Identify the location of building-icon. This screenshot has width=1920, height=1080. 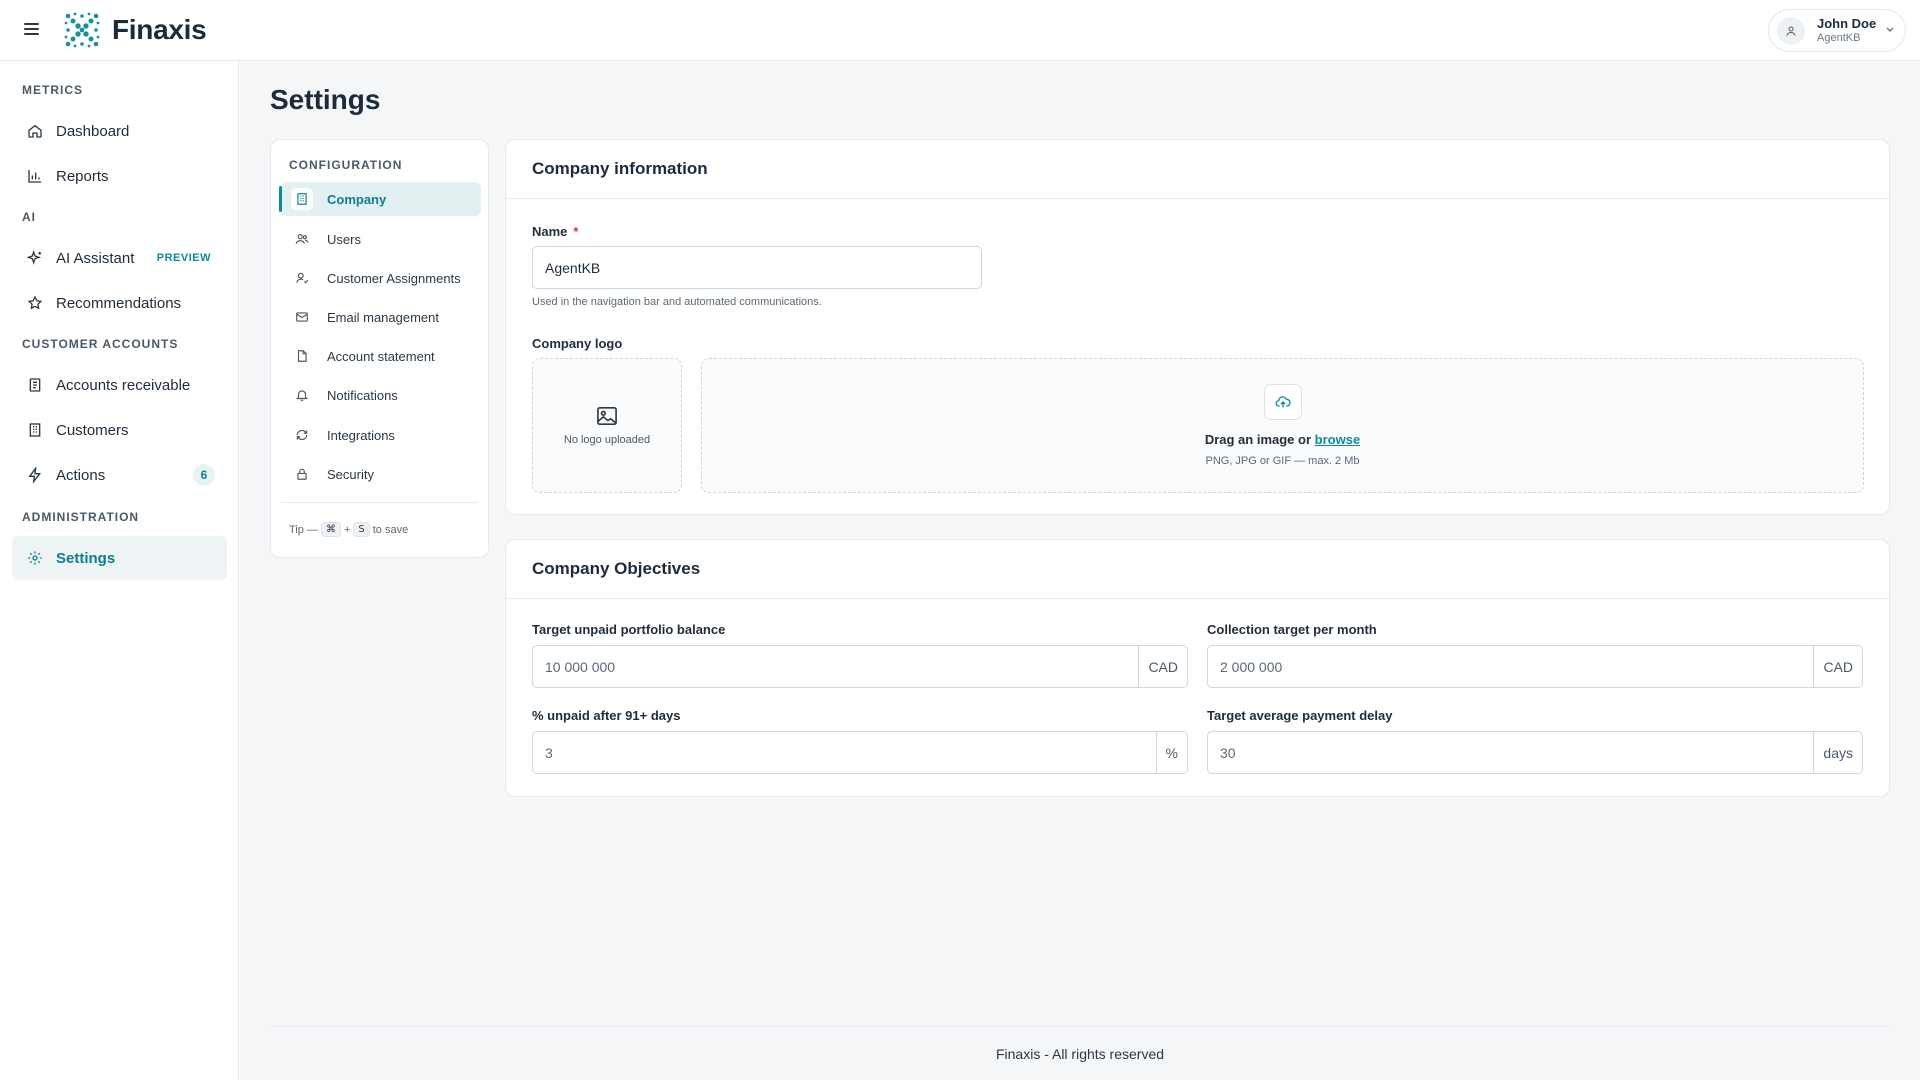
(35, 430).